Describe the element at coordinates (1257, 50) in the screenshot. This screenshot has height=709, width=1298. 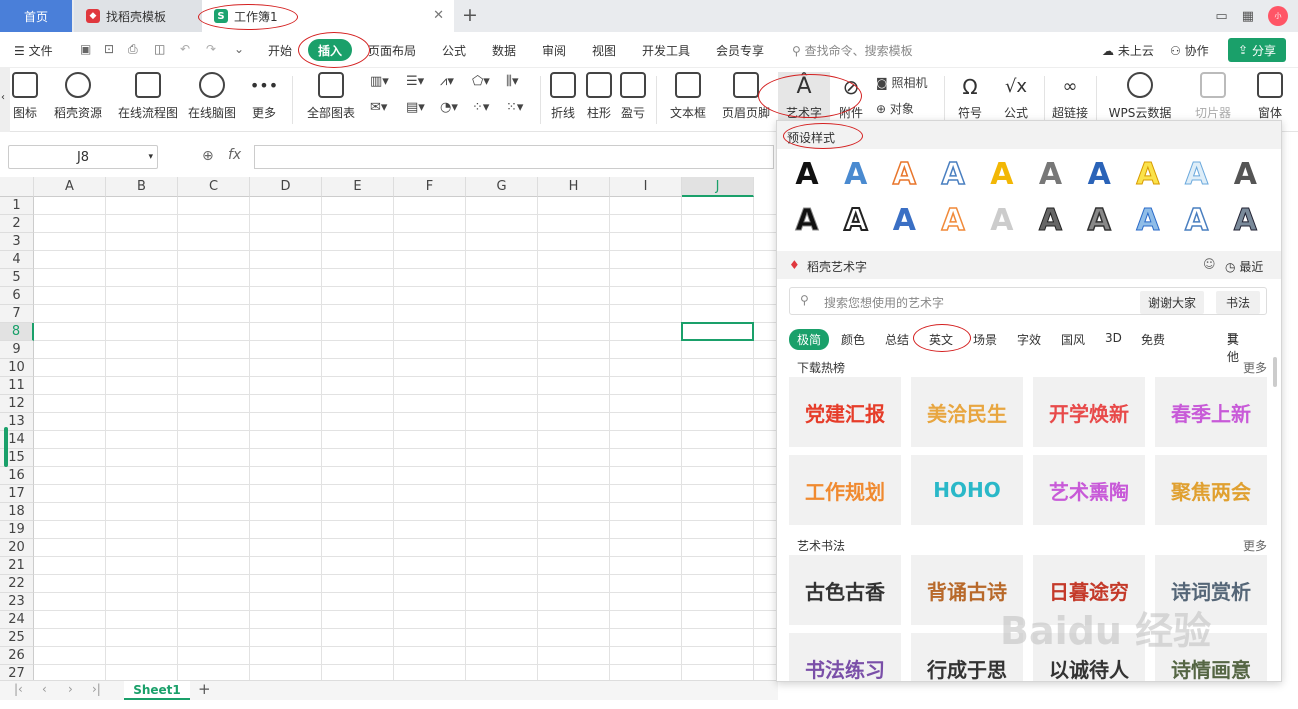
I see `share-button: ⇪ 分享` at that location.